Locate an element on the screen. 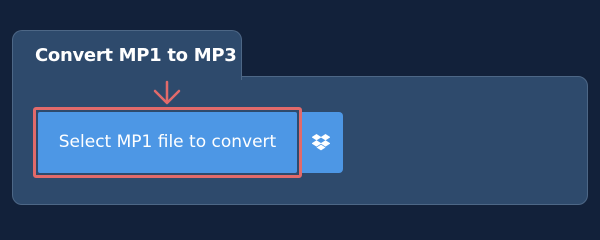  dropbox-icon is located at coordinates (321, 142).